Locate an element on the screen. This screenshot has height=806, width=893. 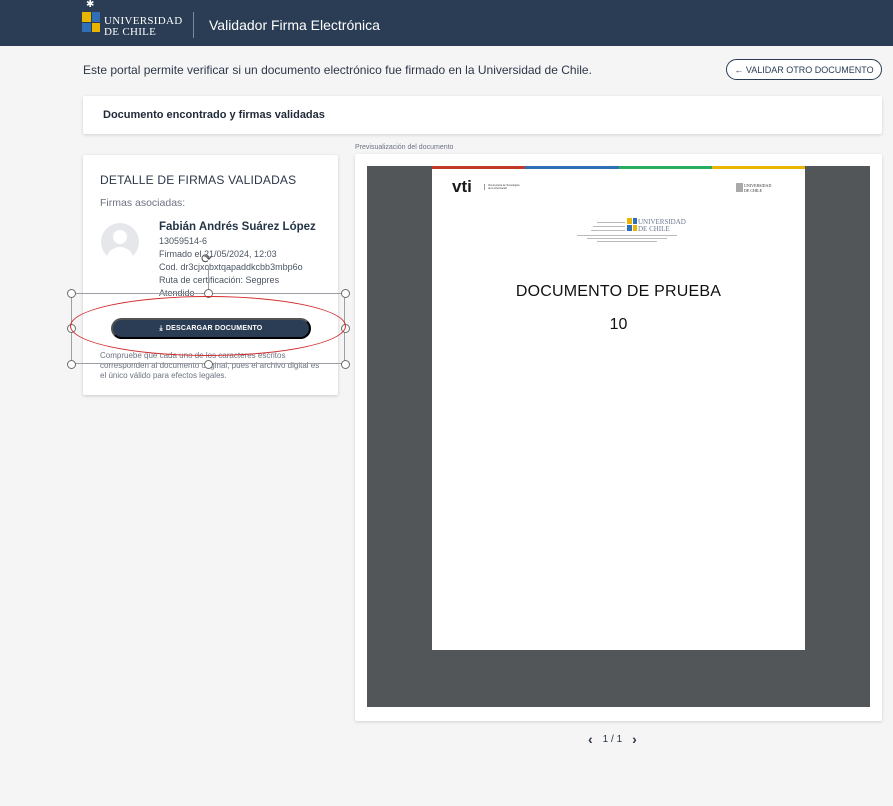
resize-handle-right is located at coordinates (345, 328).